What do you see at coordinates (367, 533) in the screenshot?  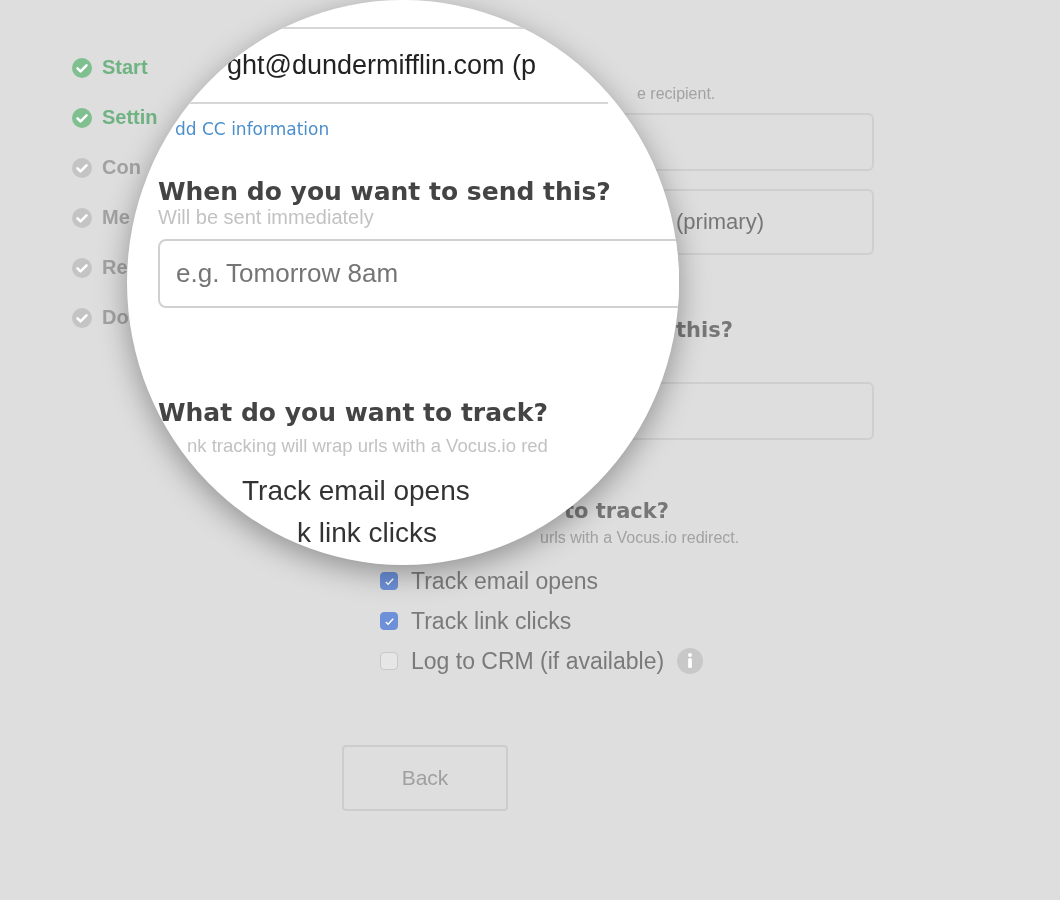 I see `checkbox-label: k link clicks` at bounding box center [367, 533].